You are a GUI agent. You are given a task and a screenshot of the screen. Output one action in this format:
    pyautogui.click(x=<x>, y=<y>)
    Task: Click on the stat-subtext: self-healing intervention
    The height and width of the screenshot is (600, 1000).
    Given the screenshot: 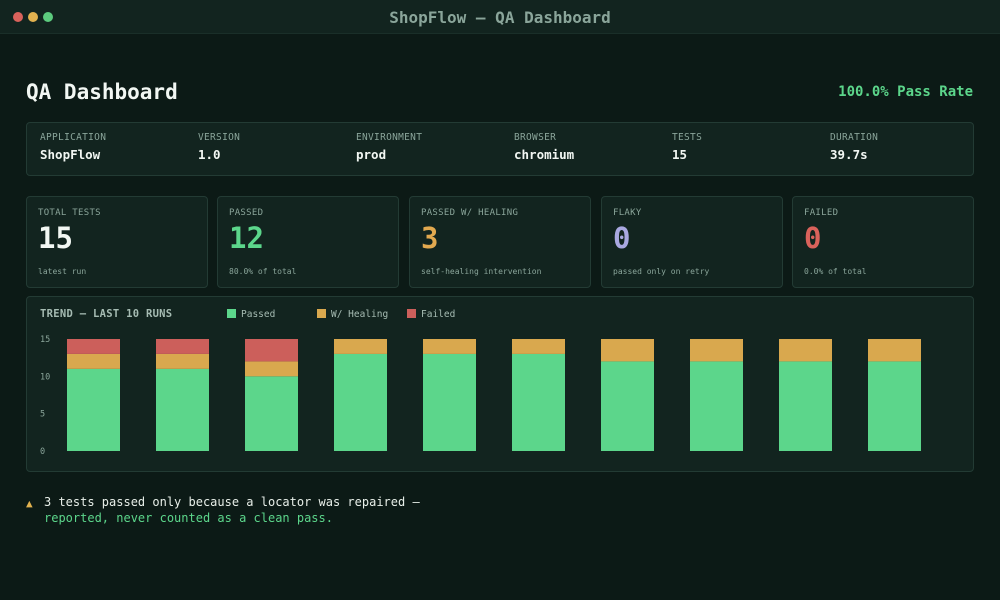 What is the action you would take?
    pyautogui.click(x=481, y=271)
    